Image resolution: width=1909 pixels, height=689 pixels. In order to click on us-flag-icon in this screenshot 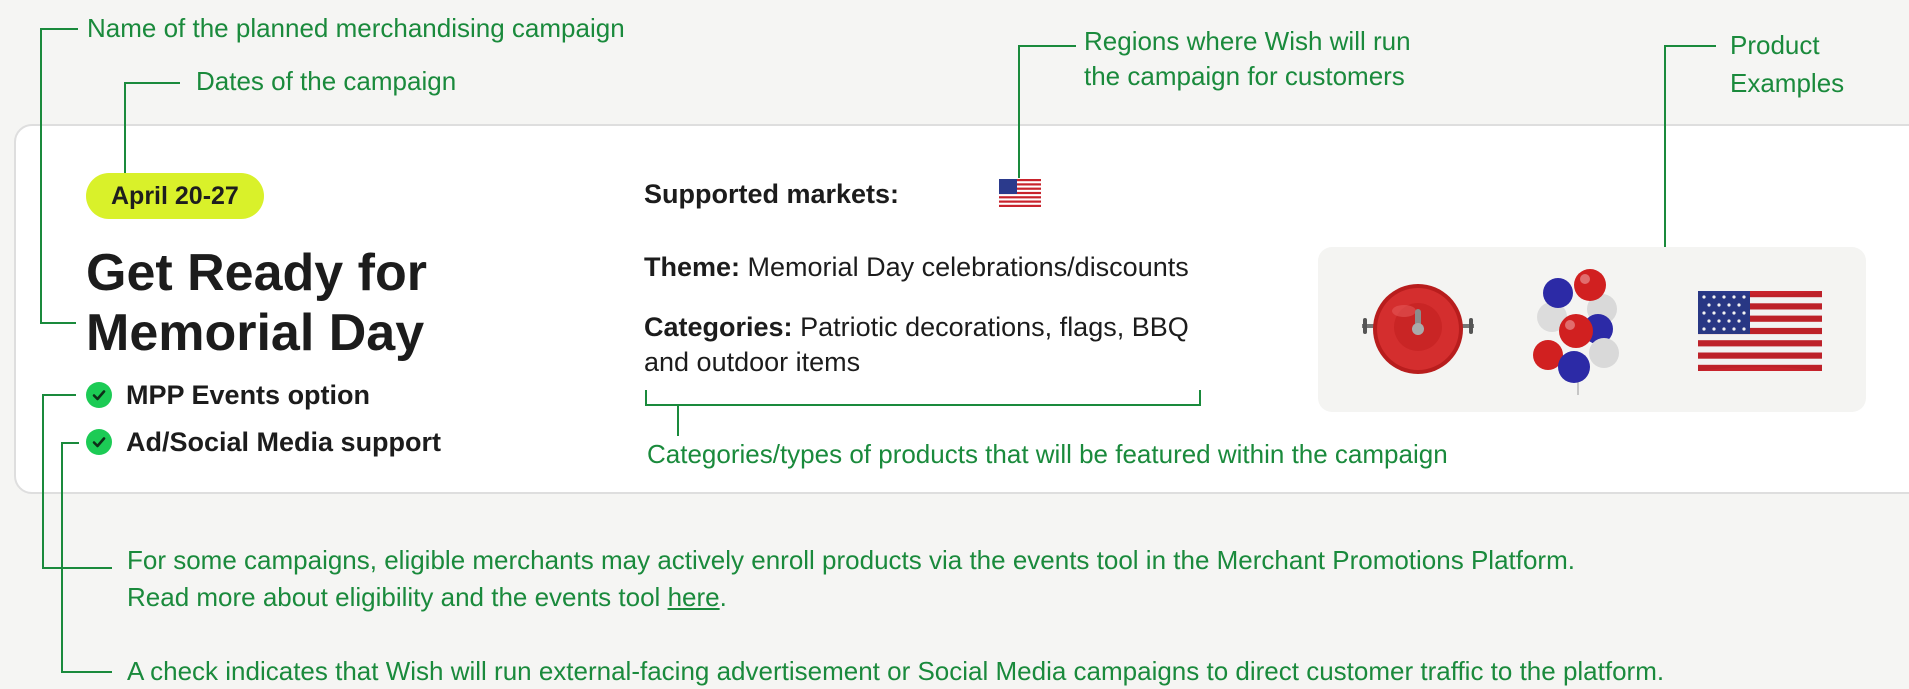, I will do `click(1020, 195)`.